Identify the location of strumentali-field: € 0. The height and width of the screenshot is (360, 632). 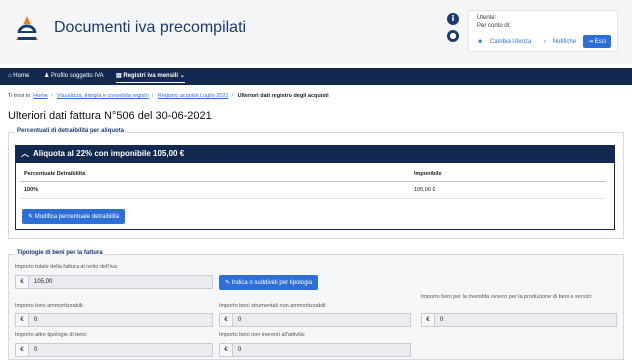
(315, 320).